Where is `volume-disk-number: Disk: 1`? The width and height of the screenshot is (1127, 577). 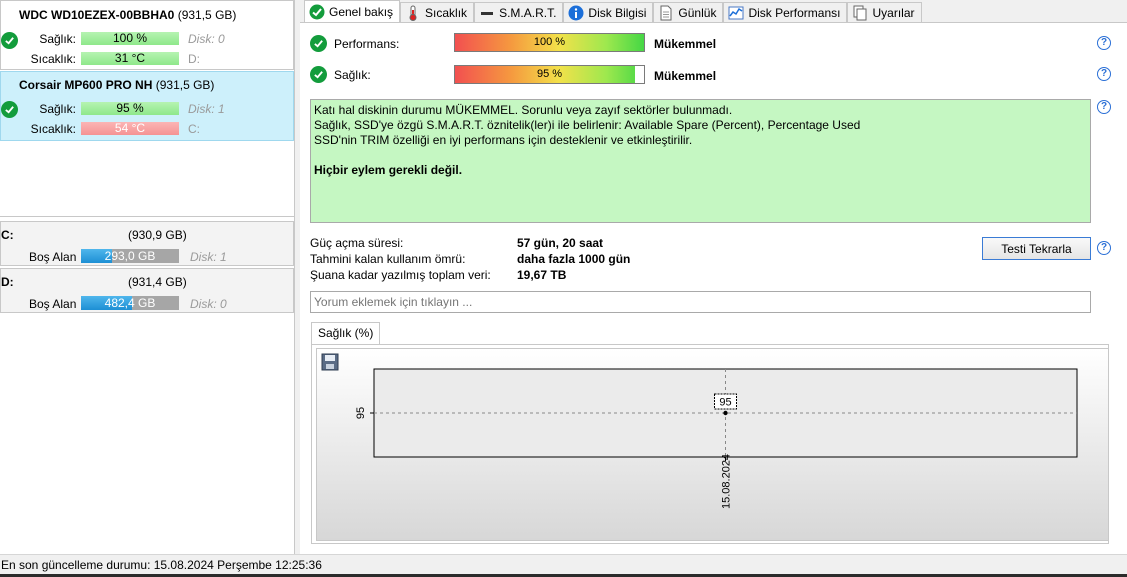
volume-disk-number: Disk: 1 is located at coordinates (208, 257).